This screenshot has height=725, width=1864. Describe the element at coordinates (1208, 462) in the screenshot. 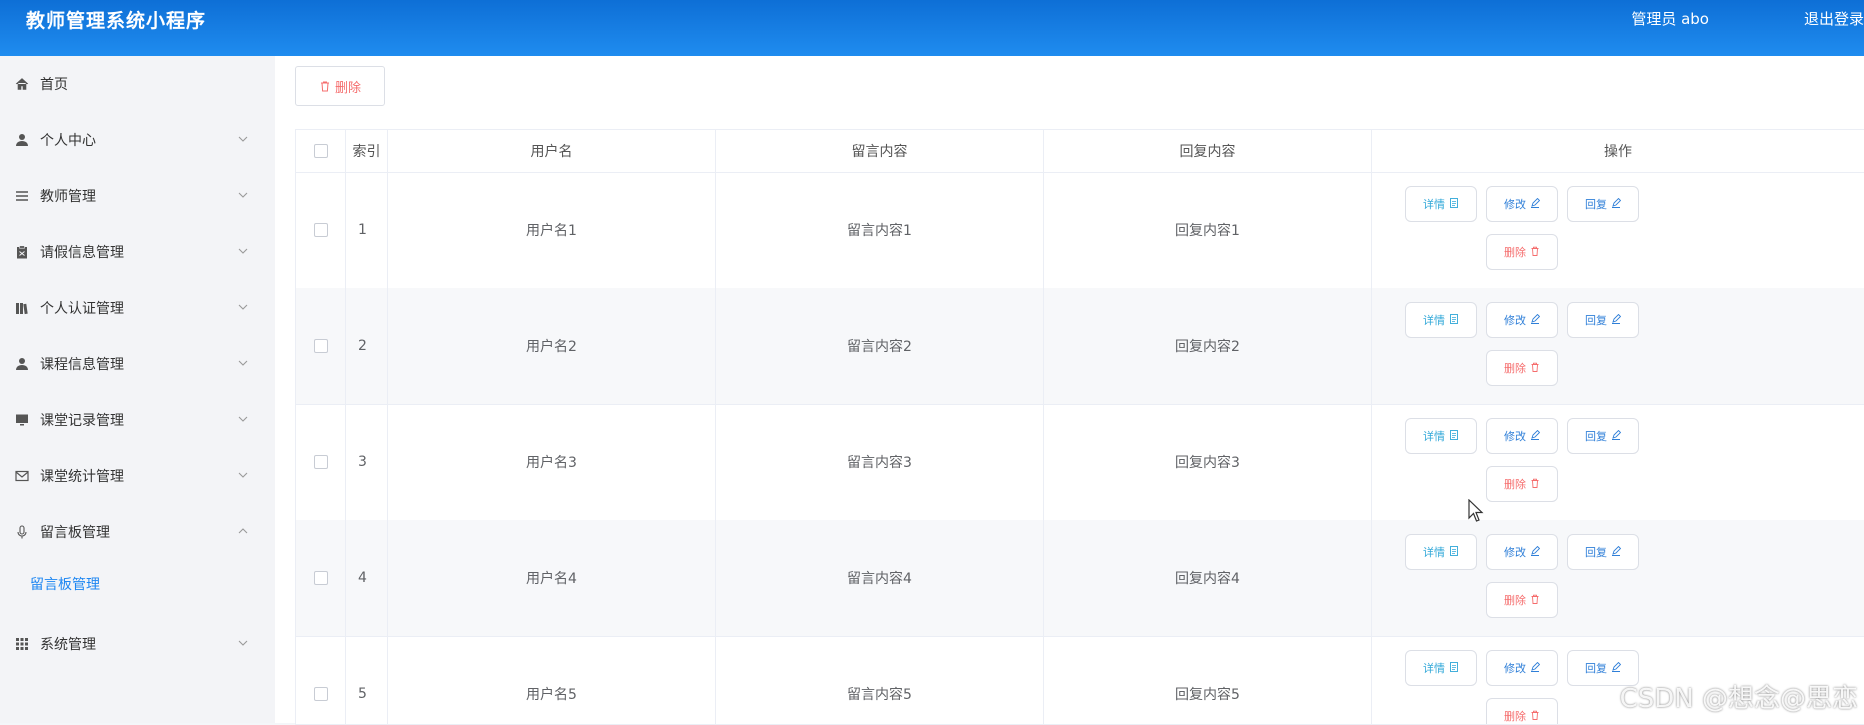

I see `row-reply: 回复内容3` at that location.